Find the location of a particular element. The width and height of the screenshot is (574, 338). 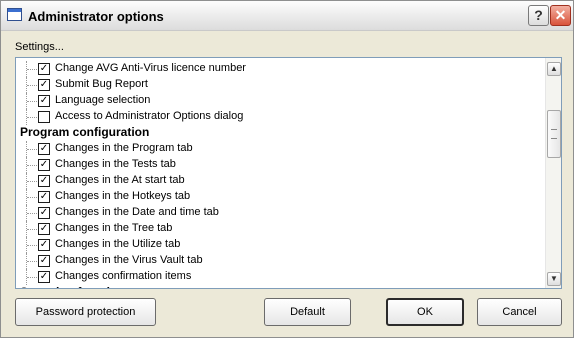

tree-item-label: Changes in the Program tab is located at coordinates (124, 148).